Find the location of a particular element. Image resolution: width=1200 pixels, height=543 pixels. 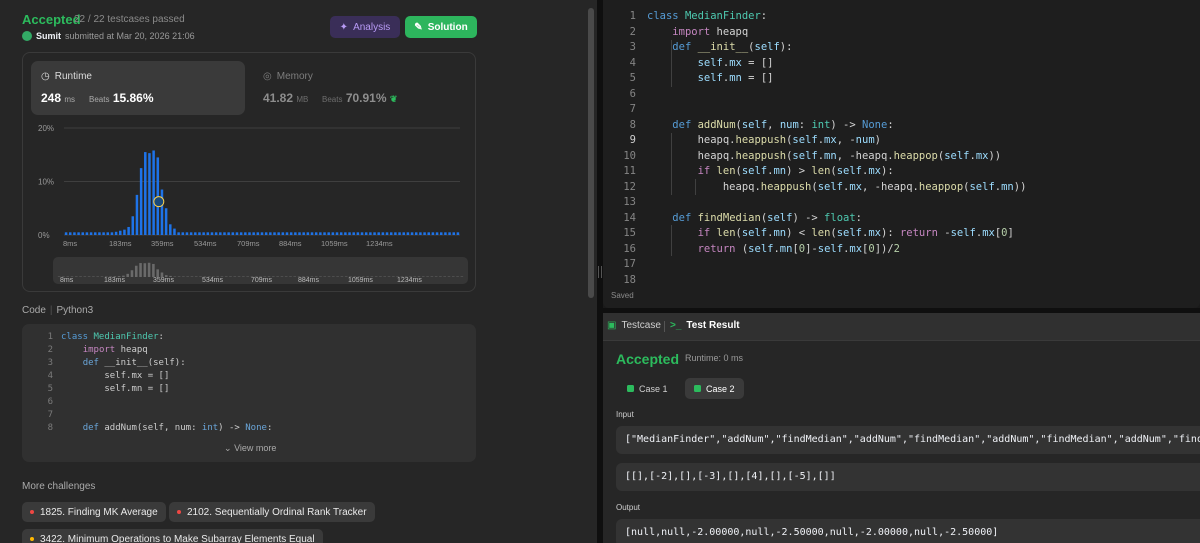

tab-test-result: >_ Test Result is located at coordinates (705, 325).